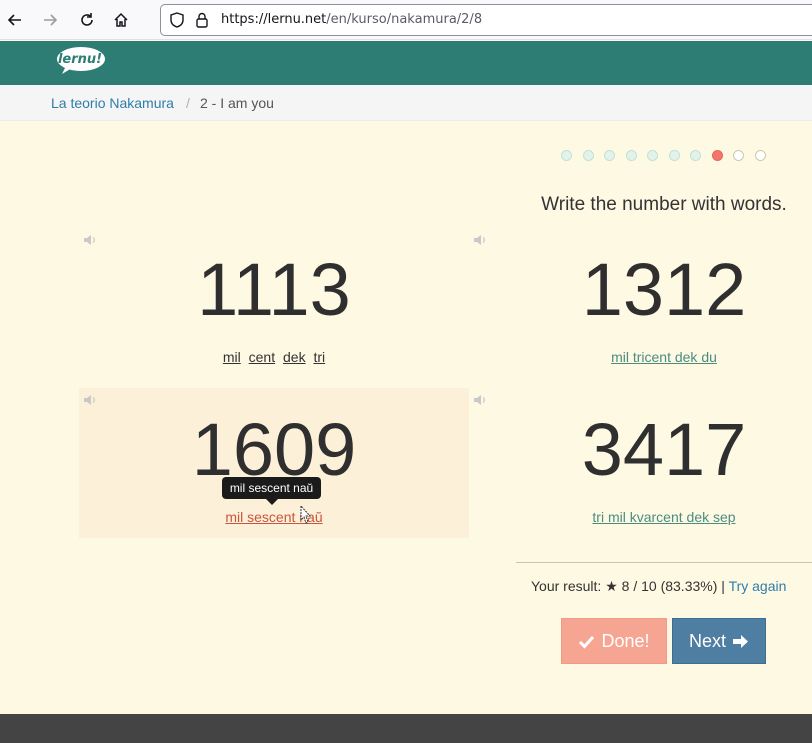  Describe the element at coordinates (319, 357) in the screenshot. I see `answer-word: tri` at that location.